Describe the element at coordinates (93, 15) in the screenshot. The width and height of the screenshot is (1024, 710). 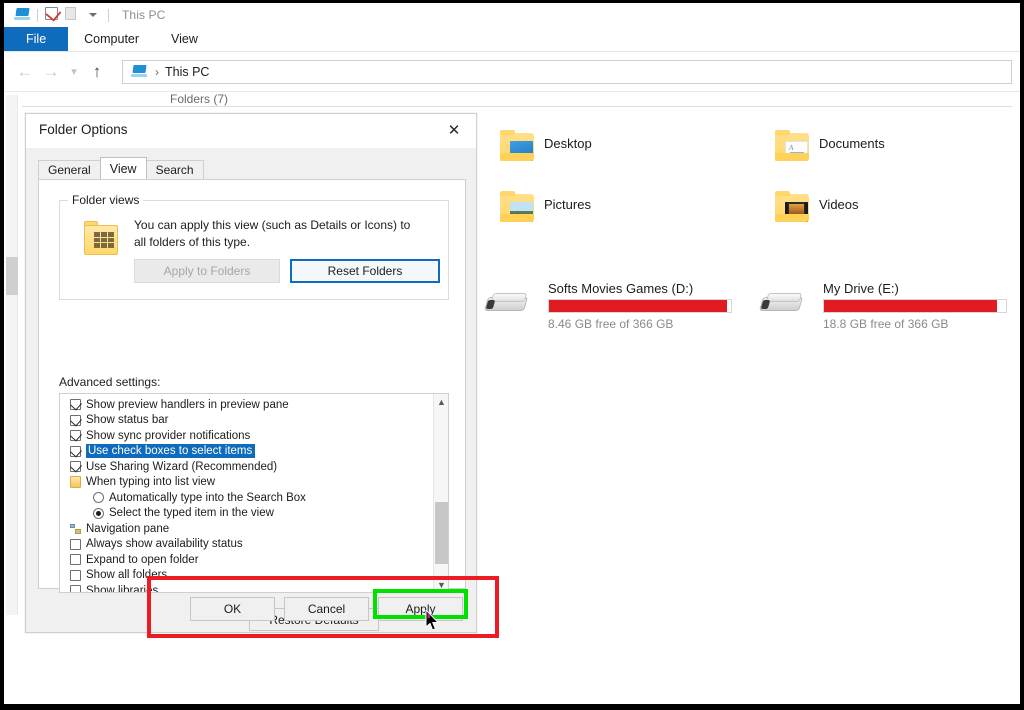
I see `chevron-down-icon` at that location.